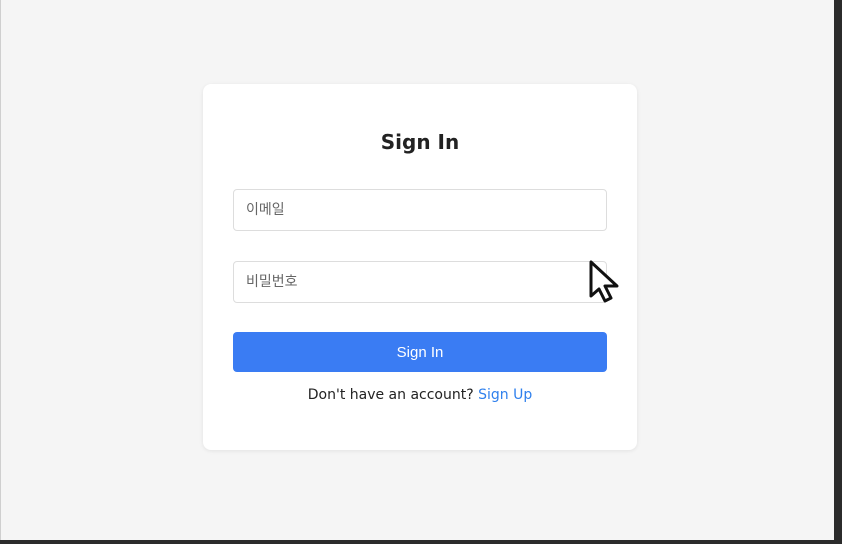 The image size is (842, 544). What do you see at coordinates (0, 270) in the screenshot?
I see `window-edge` at bounding box center [0, 270].